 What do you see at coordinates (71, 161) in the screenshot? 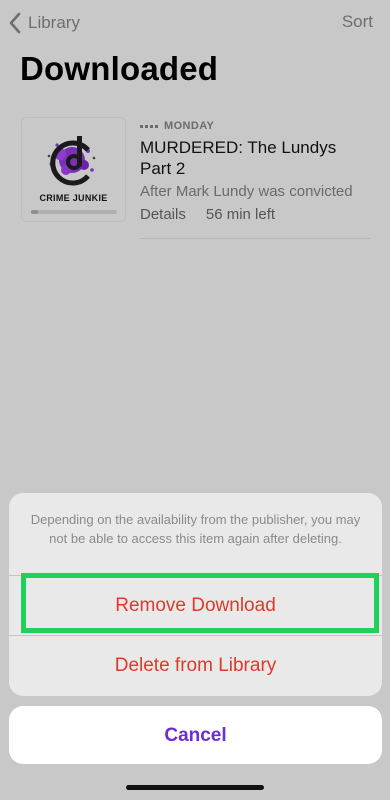
I see `crime-junkie-logo-icon` at bounding box center [71, 161].